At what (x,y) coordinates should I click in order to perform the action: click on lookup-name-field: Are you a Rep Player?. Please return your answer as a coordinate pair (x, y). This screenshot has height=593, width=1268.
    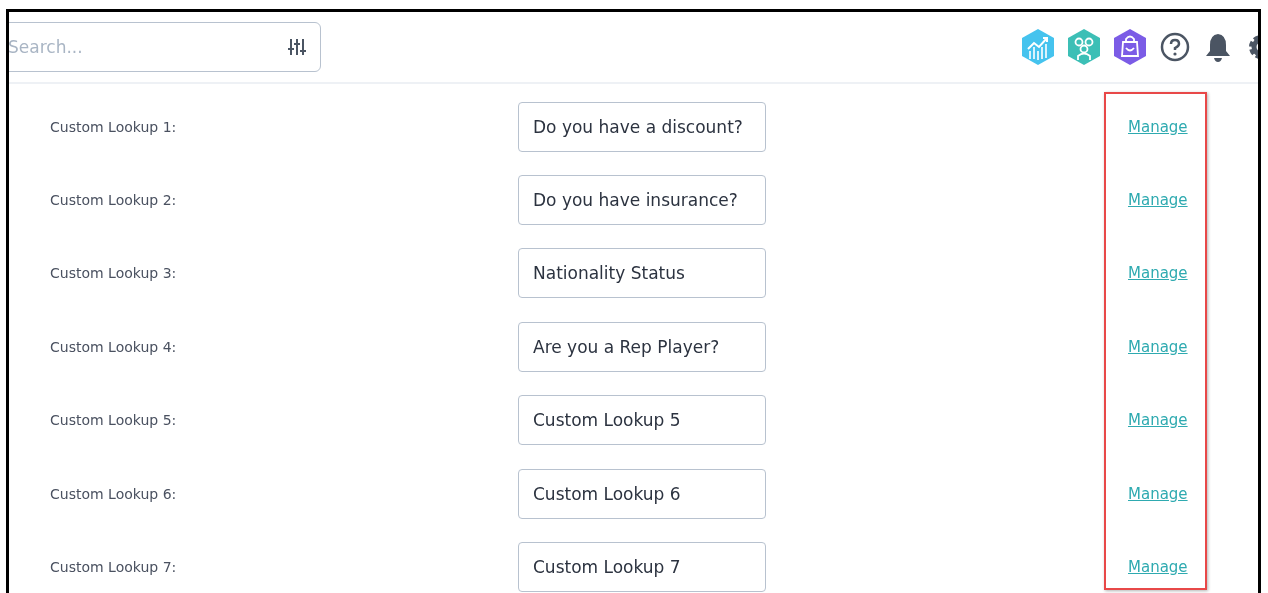
    Looking at the image, I should click on (642, 346).